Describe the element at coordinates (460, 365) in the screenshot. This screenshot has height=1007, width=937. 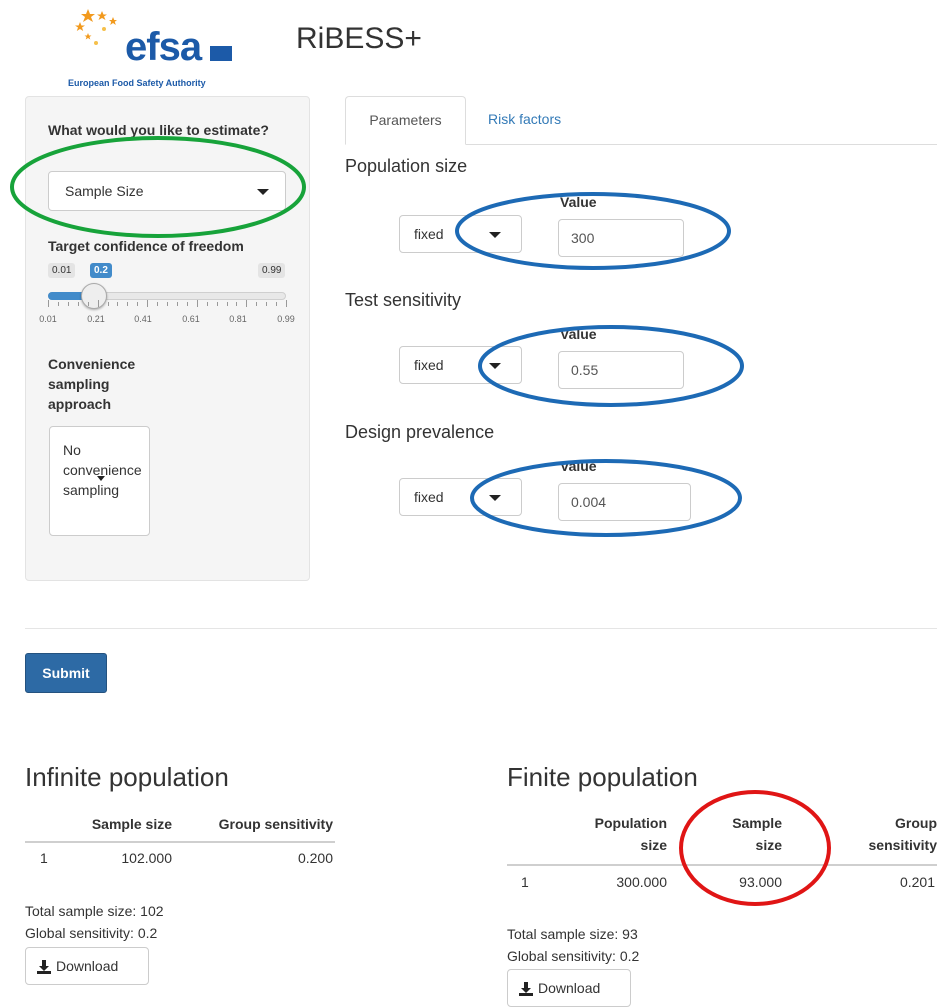
I see `test-sensitivity-dist-select: fixed` at that location.